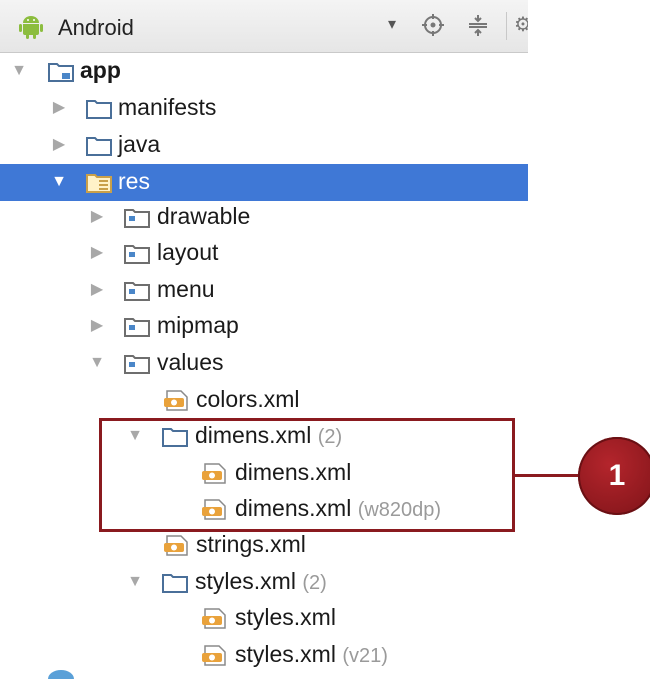 The height and width of the screenshot is (679, 650). I want to click on android-icon, so click(31, 27).